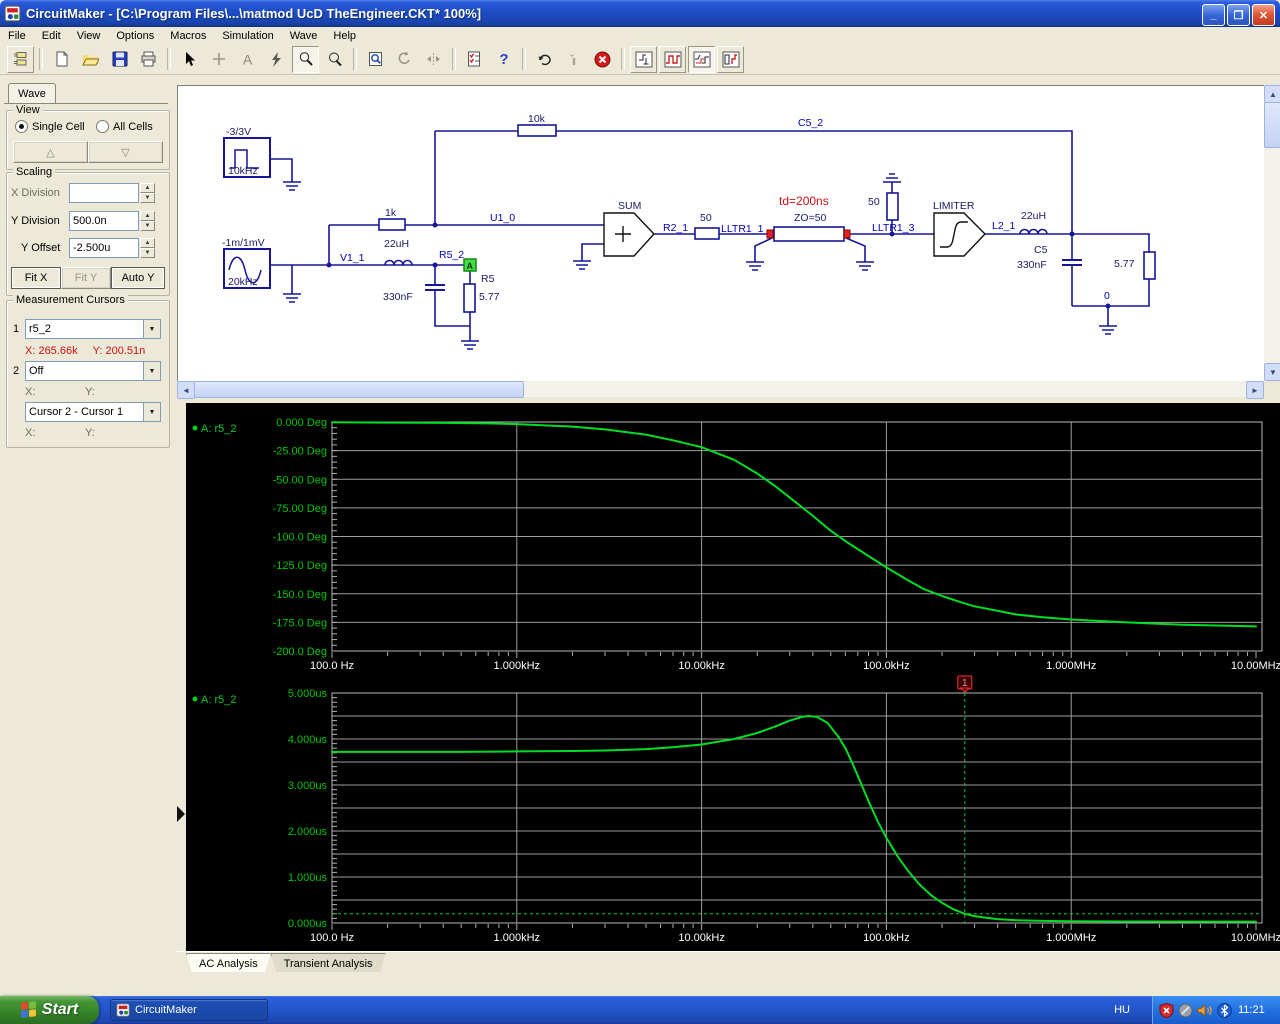  Describe the element at coordinates (1224, 1010) in the screenshot. I see `bluetooth-icon` at that location.